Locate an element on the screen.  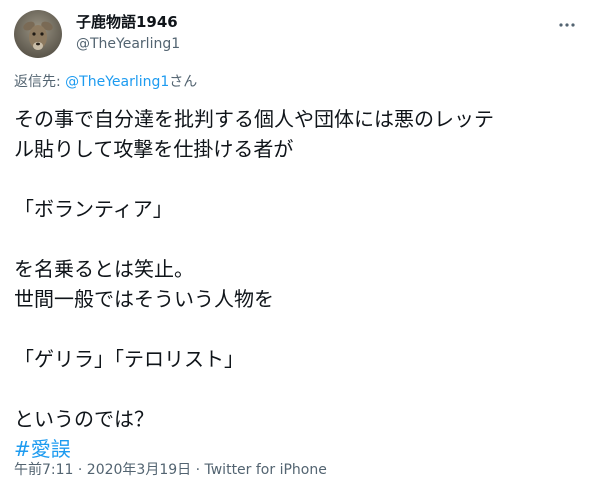
reply-prefix: 返信先: is located at coordinates (40, 82).